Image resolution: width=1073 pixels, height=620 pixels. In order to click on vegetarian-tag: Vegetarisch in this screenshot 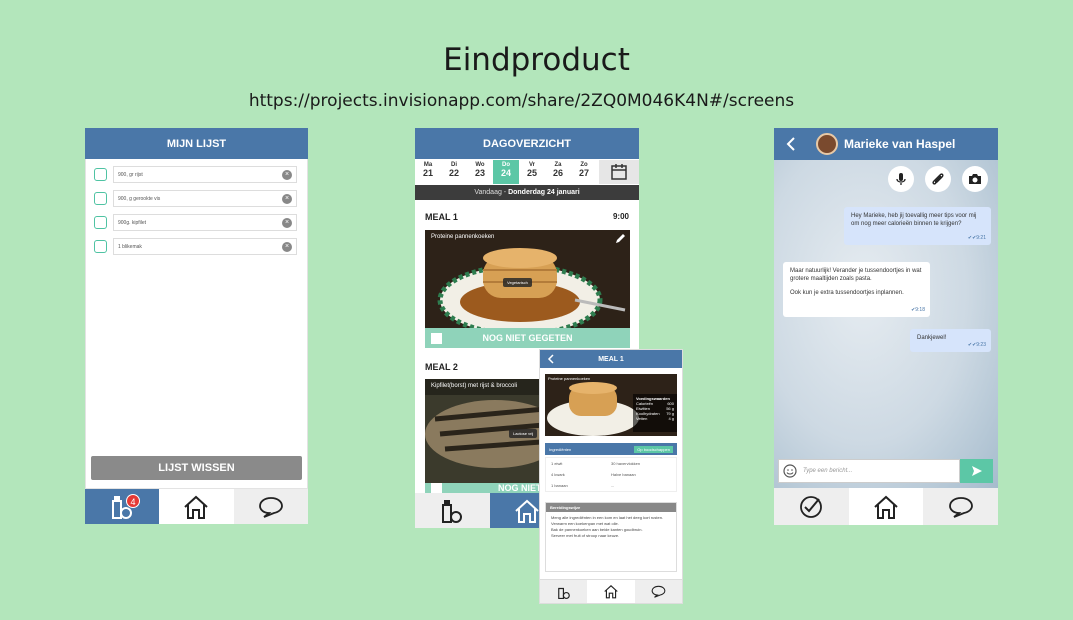, I will do `click(517, 282)`.